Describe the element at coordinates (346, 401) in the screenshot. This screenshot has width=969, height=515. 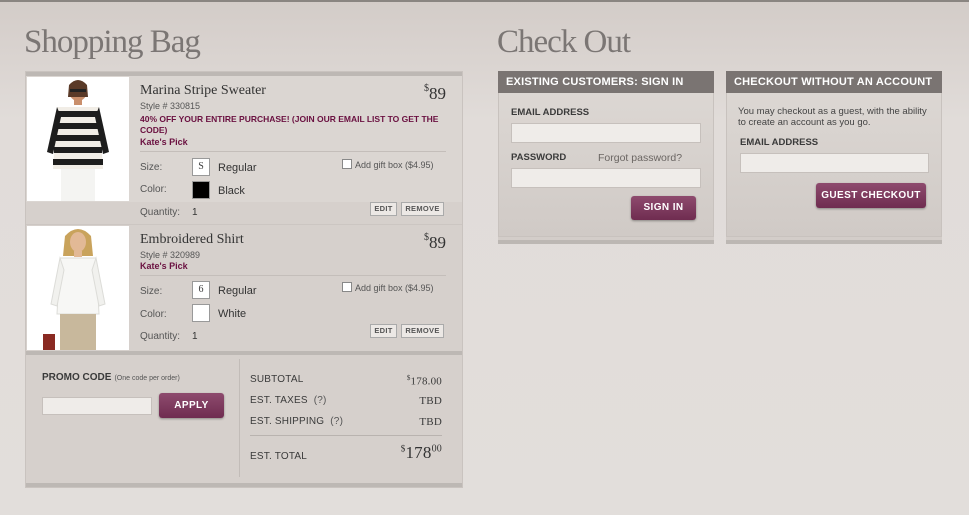
I see `taxes-row: EST. TAXES (?) TBD` at that location.